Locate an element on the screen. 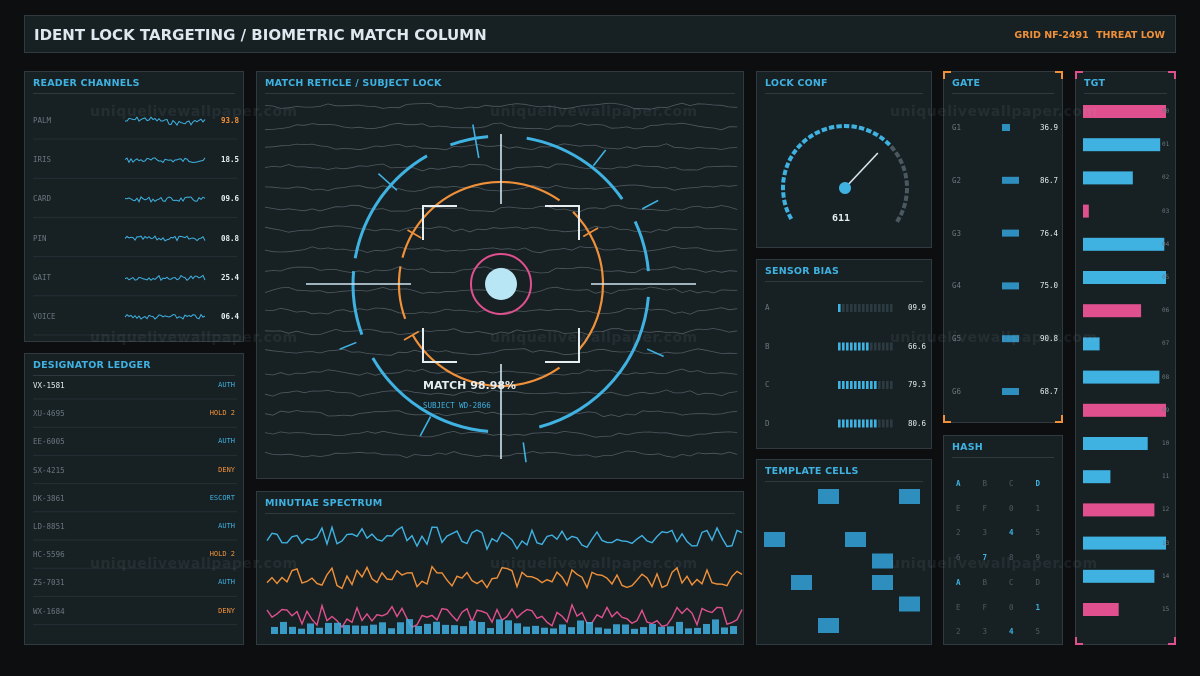  channel-label: CARD is located at coordinates (42, 199).